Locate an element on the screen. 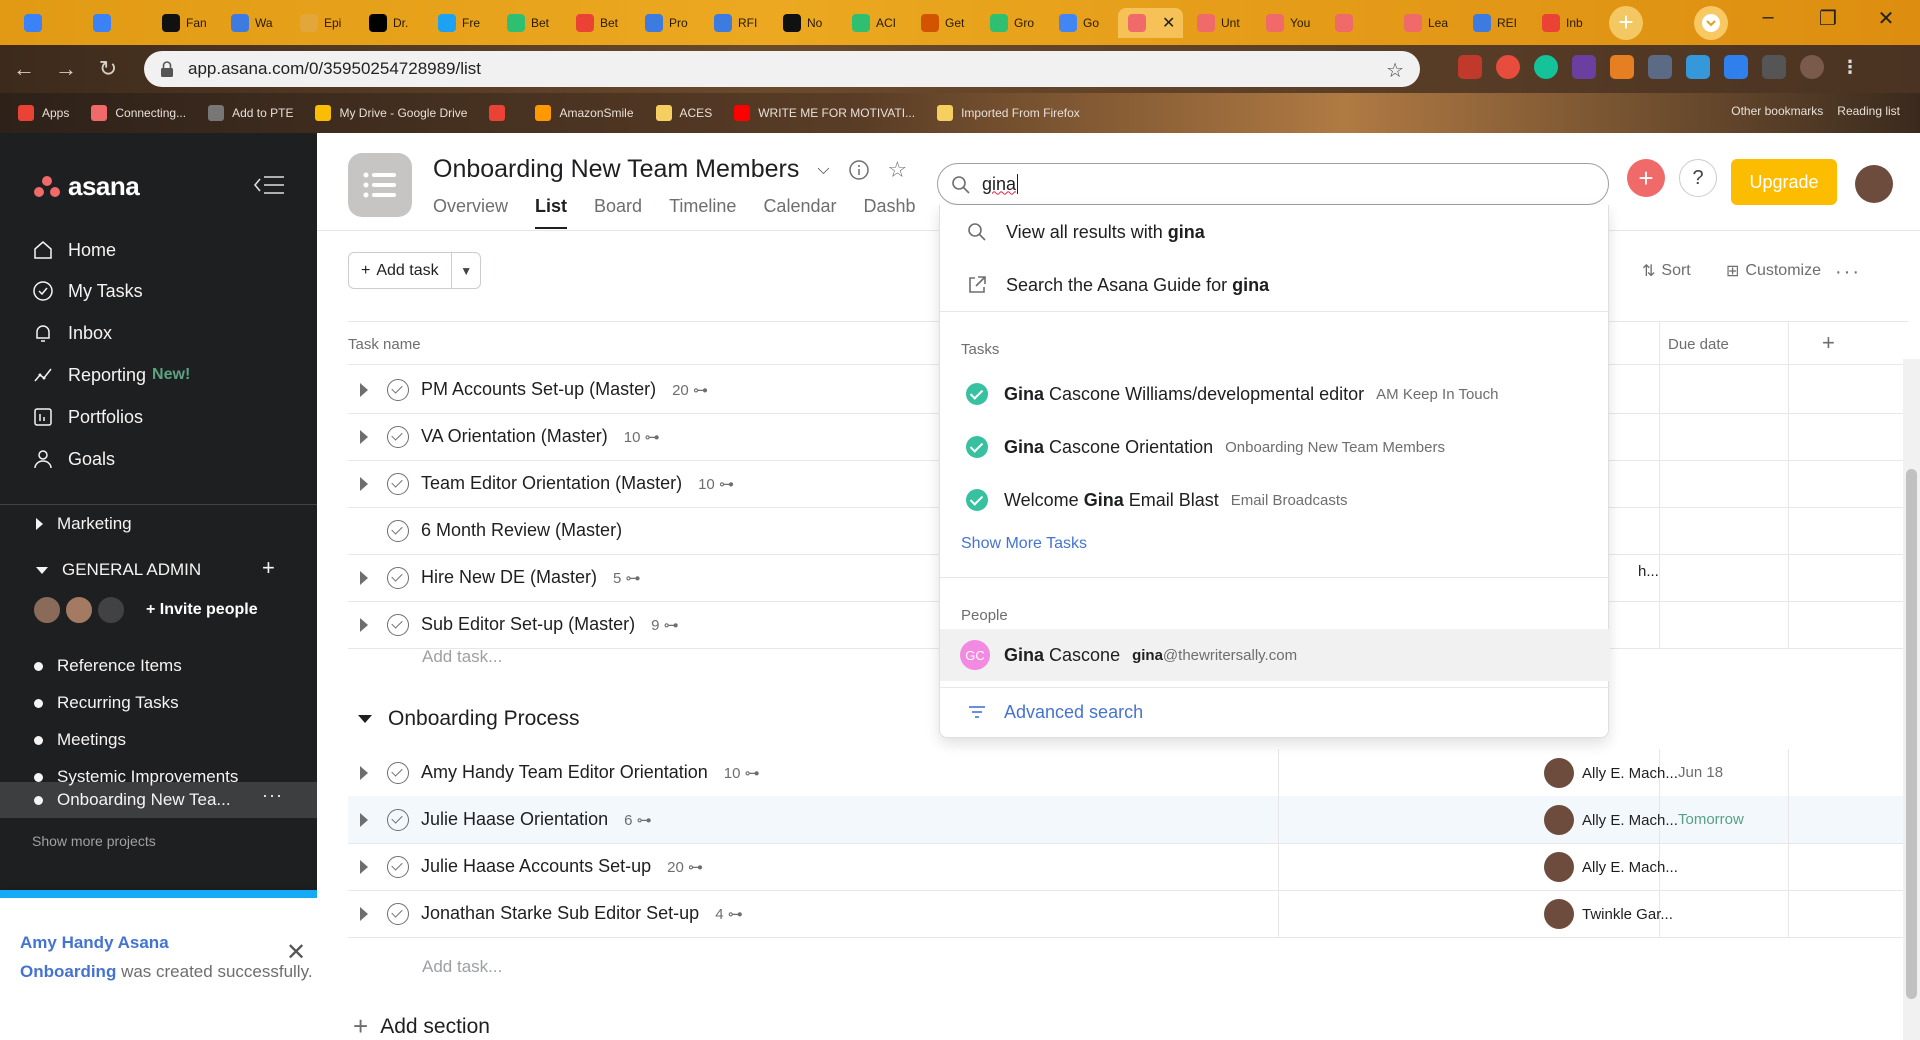 This screenshot has height=1040, width=1920. browser-tab: Epi is located at coordinates (322, 23).